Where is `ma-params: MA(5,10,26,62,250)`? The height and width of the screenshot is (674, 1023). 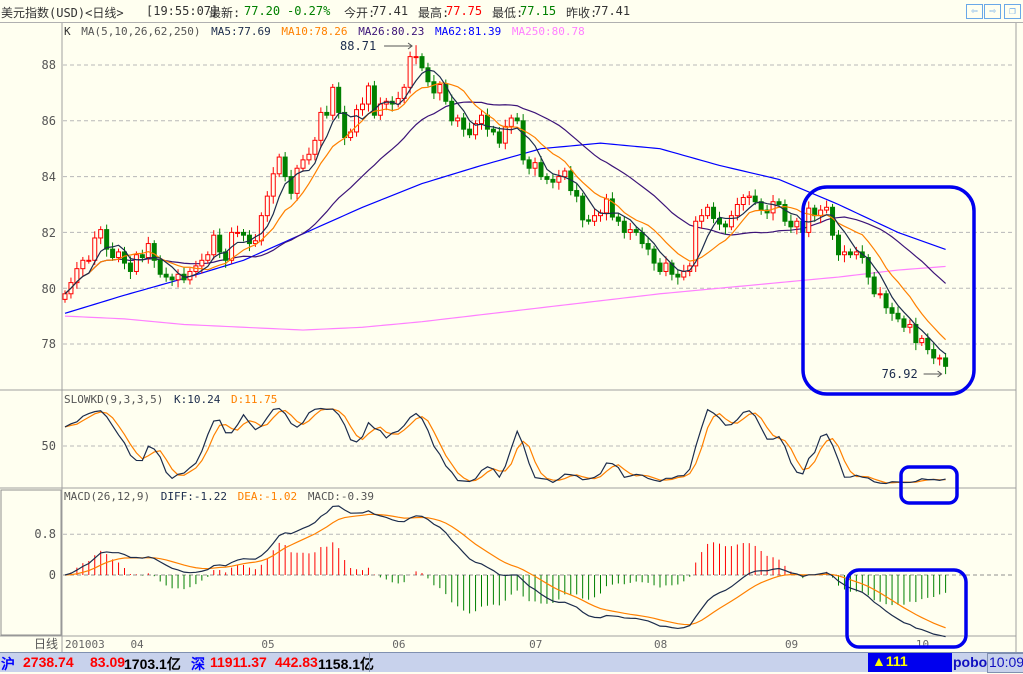 ma-params: MA(5,10,26,62,250) is located at coordinates (141, 31).